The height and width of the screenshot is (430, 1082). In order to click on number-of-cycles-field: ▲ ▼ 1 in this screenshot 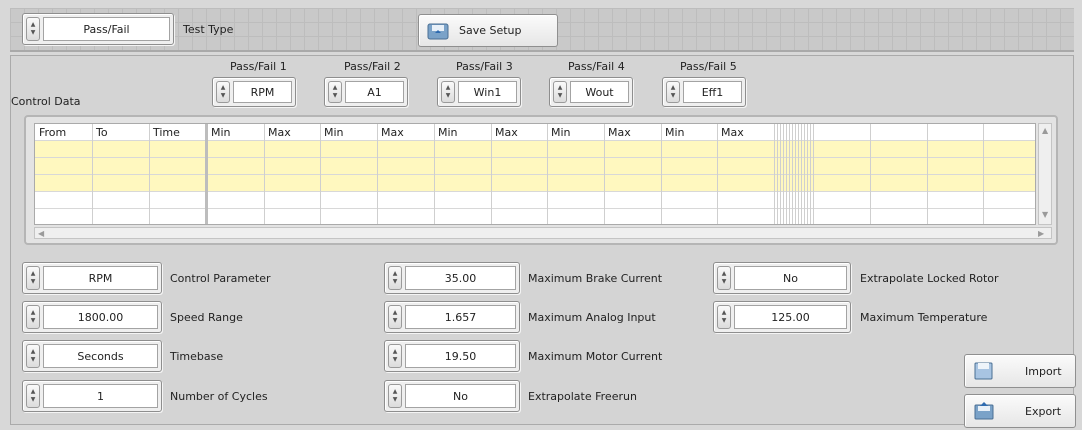, I will do `click(92, 396)`.